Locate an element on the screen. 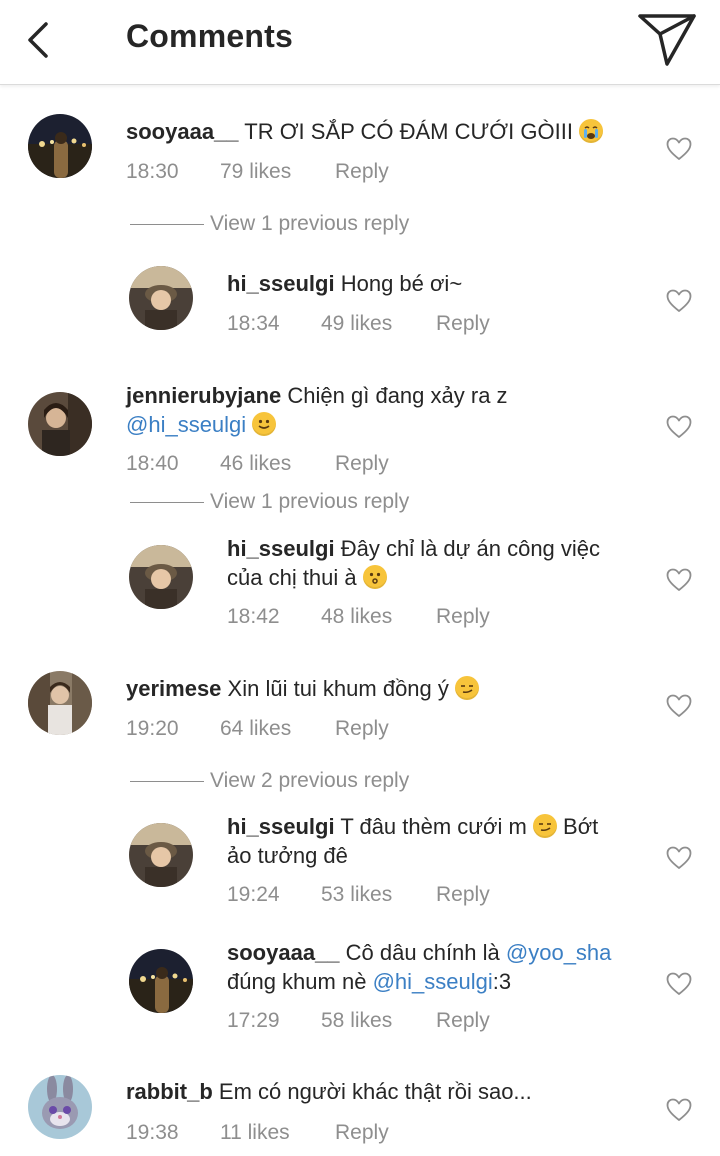 This screenshot has width=720, height=1156. comment-time: 17:29 is located at coordinates (253, 1020).